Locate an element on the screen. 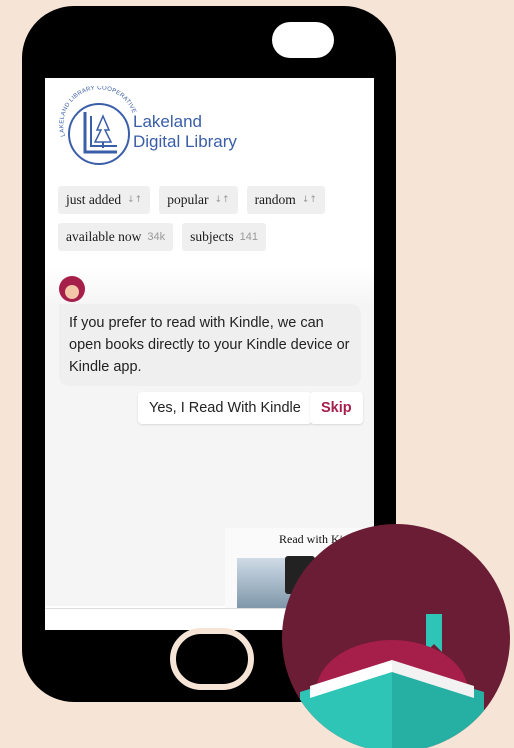  home-button is located at coordinates (212, 659).